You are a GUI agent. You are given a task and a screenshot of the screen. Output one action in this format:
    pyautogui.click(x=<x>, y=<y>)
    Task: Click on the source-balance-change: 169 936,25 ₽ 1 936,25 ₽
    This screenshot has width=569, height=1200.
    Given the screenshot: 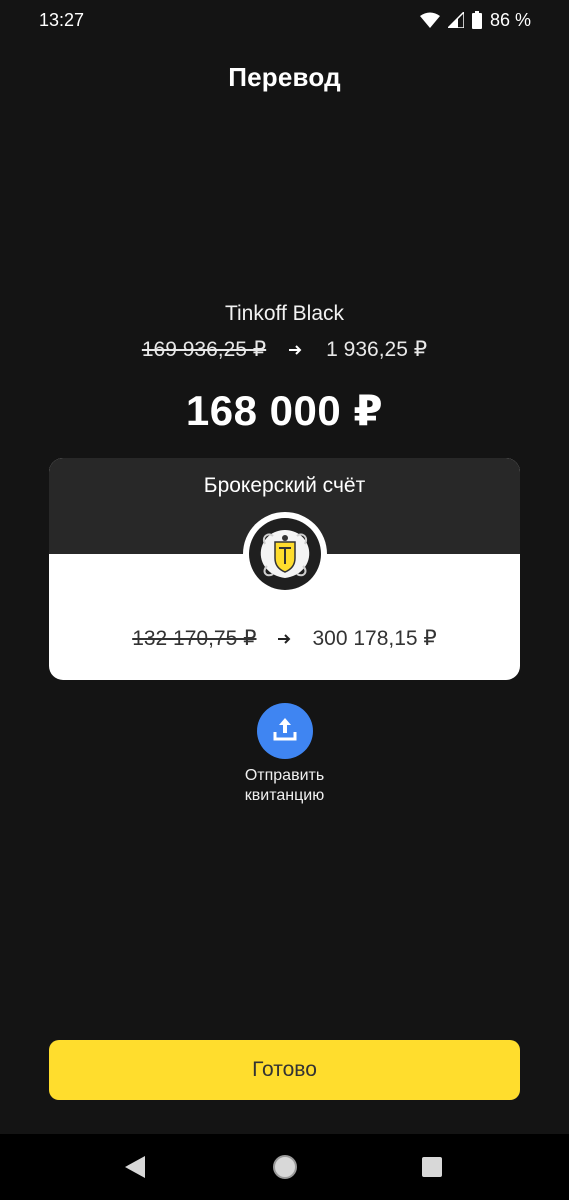 What is the action you would take?
    pyautogui.click(x=284, y=349)
    